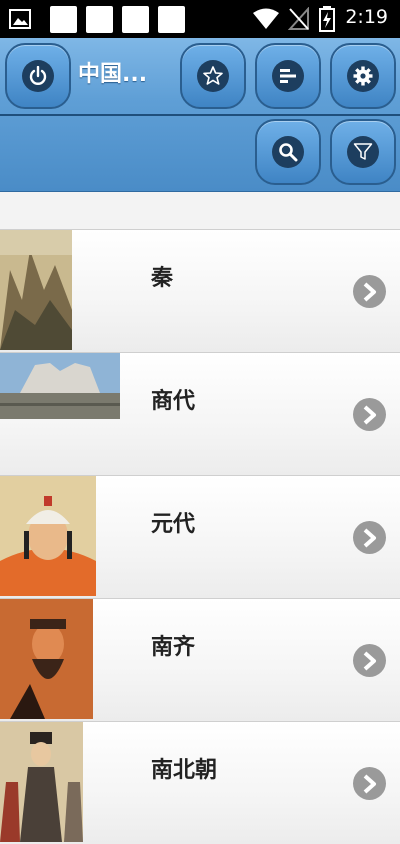 This screenshot has height=844, width=400. I want to click on list-item-label: 南北朝, so click(184, 770).